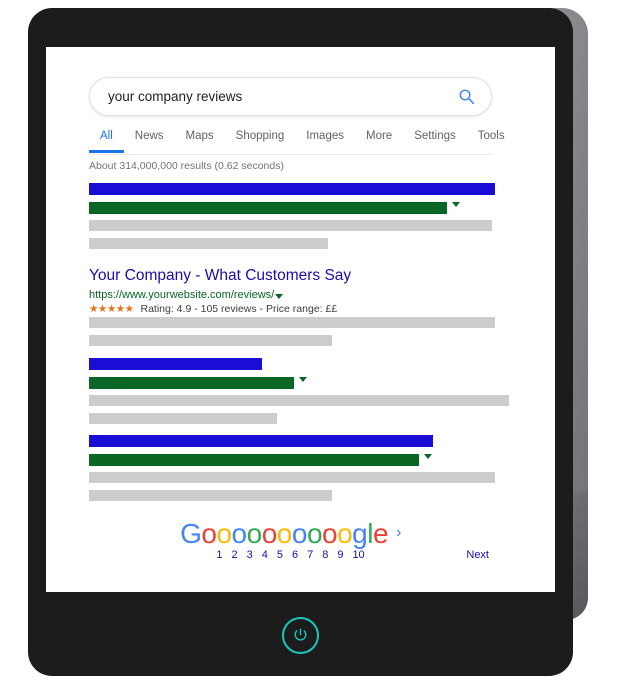  I want to click on result-url-dropdown-caret-icon, so click(279, 296).